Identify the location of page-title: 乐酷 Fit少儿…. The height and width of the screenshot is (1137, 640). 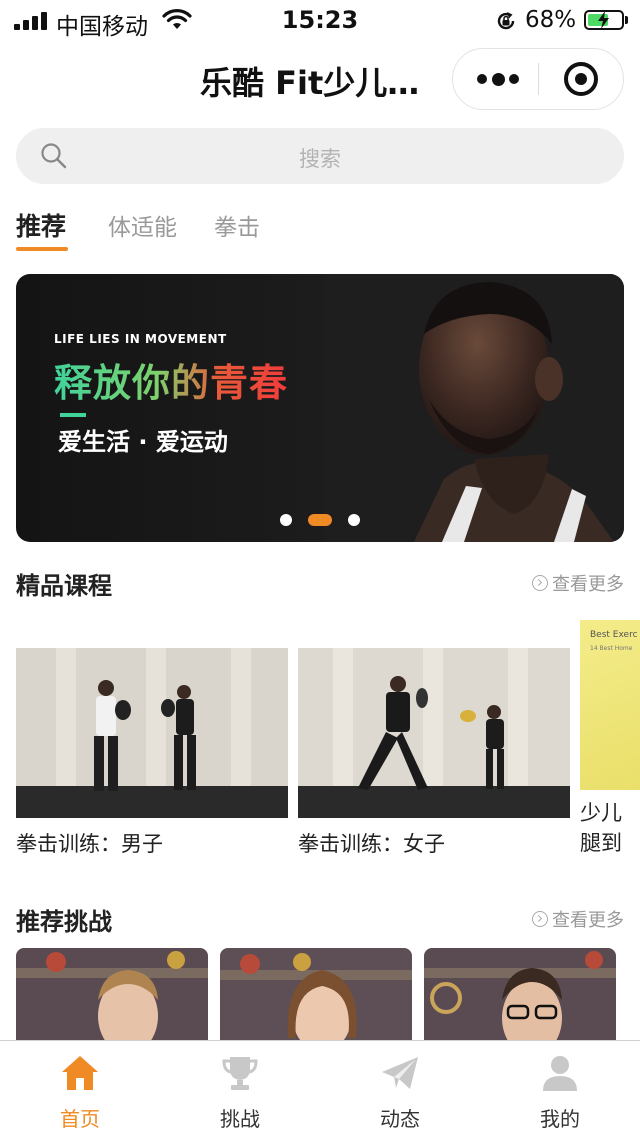
(310, 83).